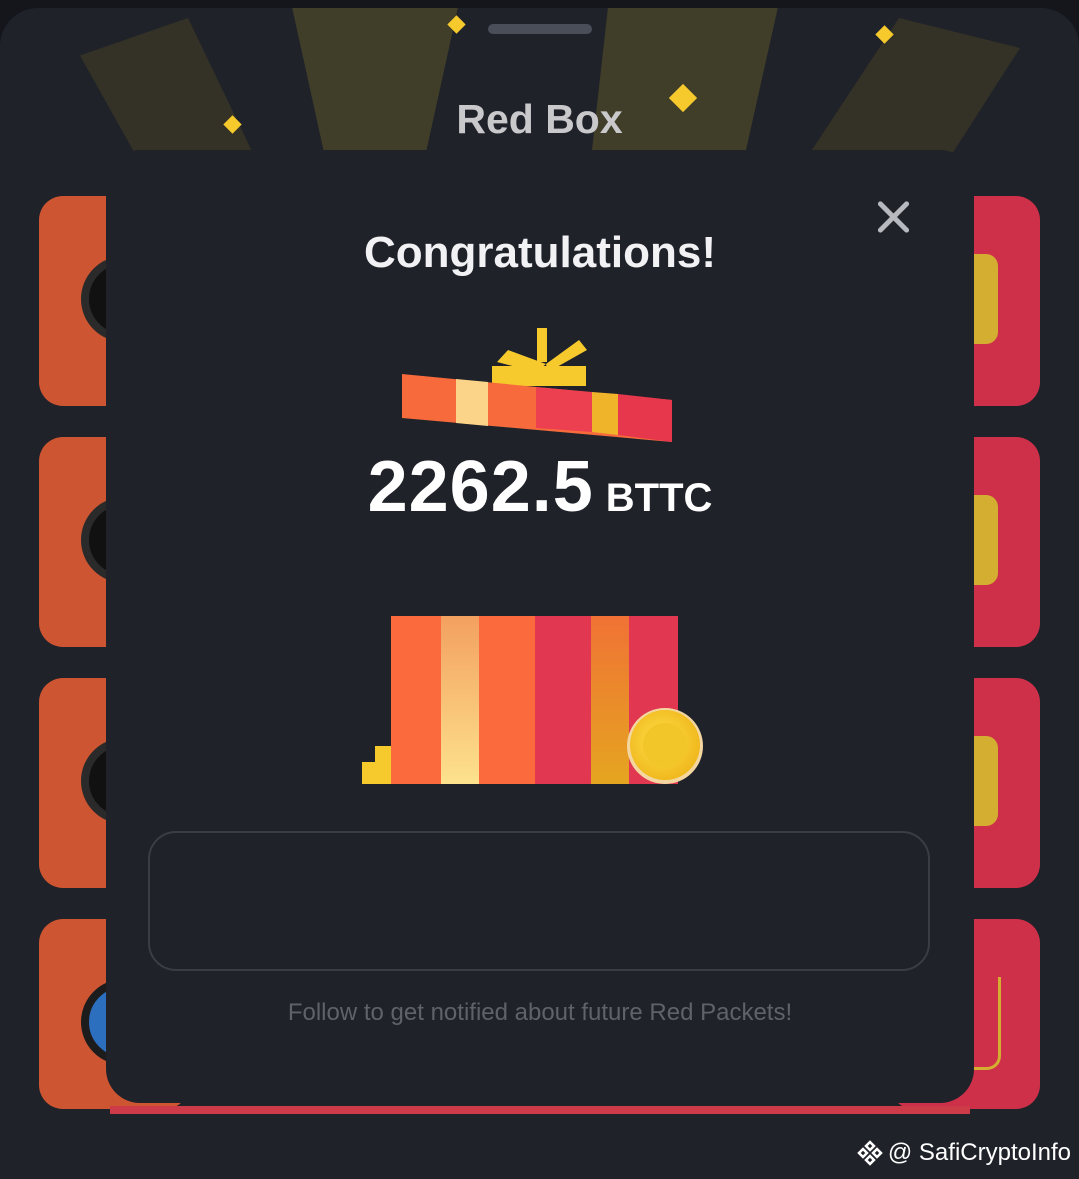 The width and height of the screenshot is (1079, 1179). What do you see at coordinates (480, 487) in the screenshot?
I see `reward-amount: 2262.5` at bounding box center [480, 487].